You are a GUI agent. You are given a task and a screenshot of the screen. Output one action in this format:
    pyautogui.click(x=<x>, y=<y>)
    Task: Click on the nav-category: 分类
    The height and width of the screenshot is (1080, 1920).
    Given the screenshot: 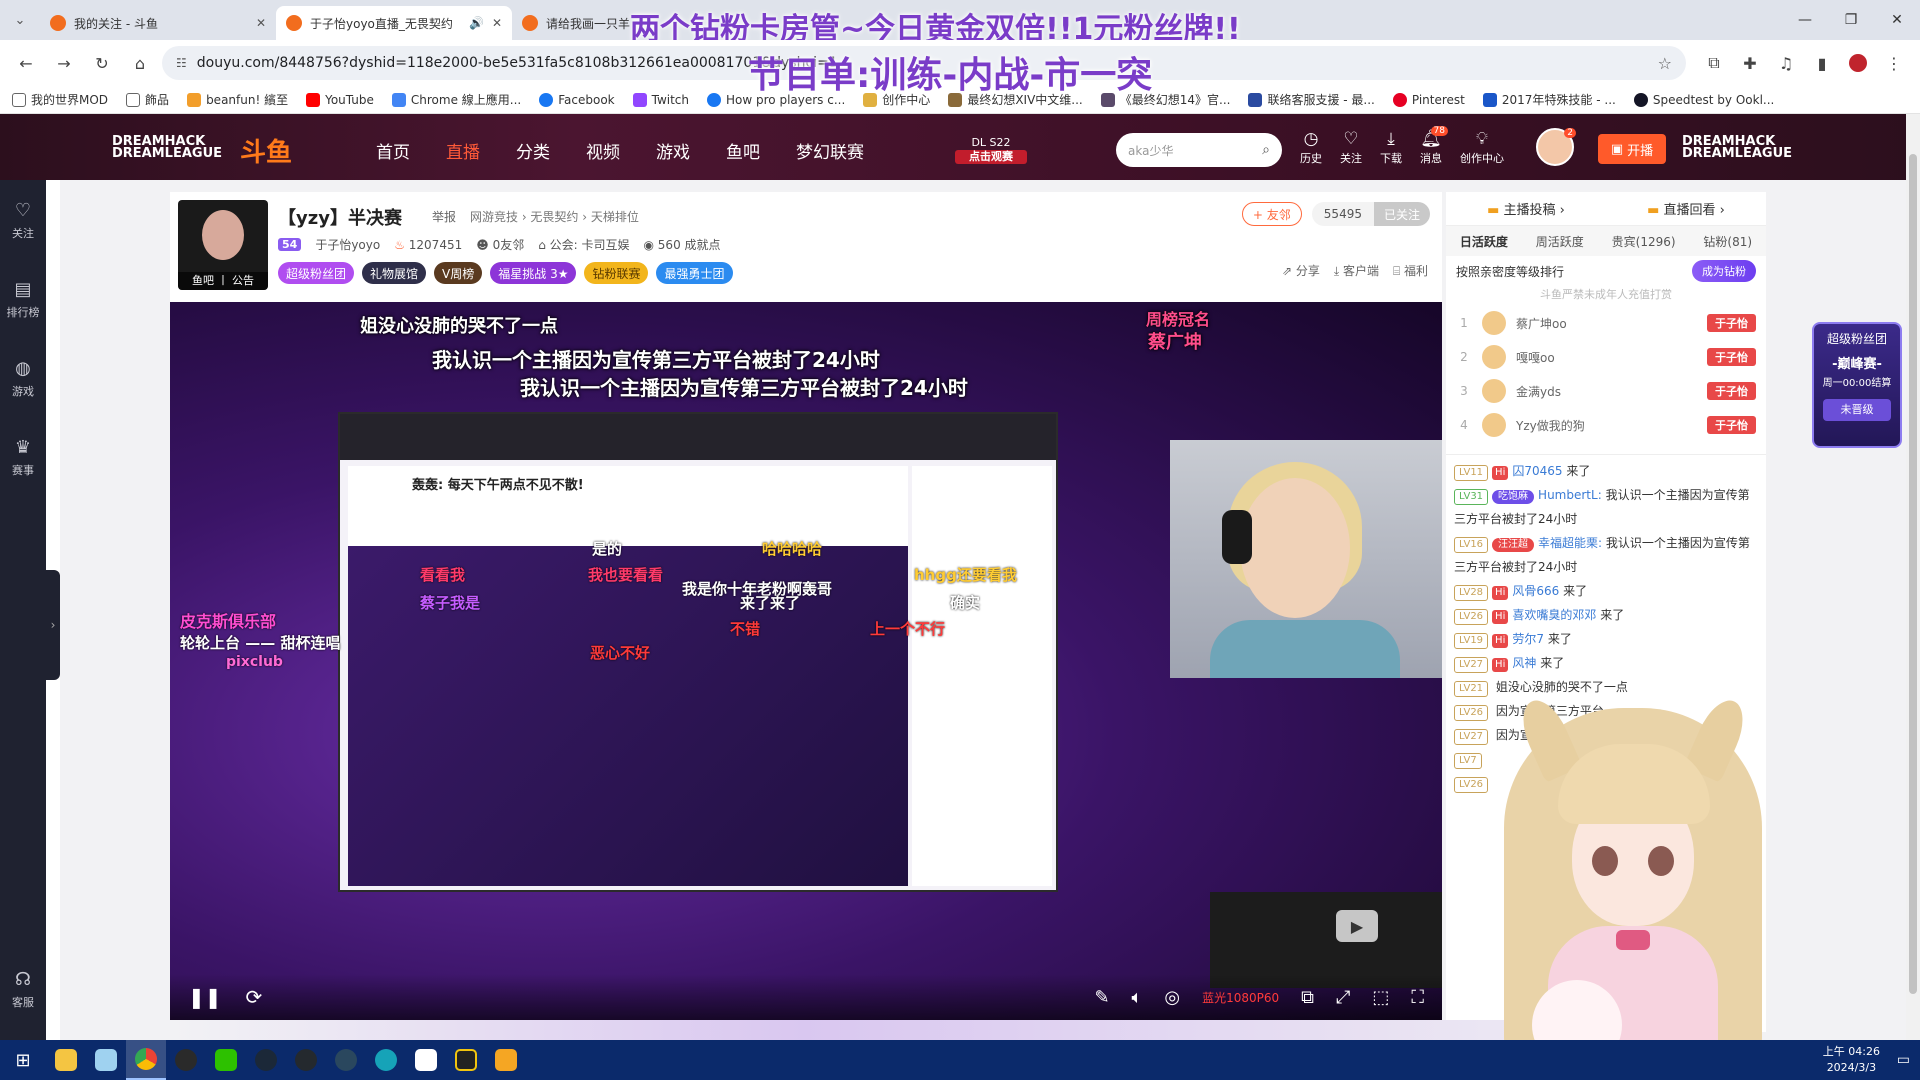 What is the action you would take?
    pyautogui.click(x=533, y=150)
    